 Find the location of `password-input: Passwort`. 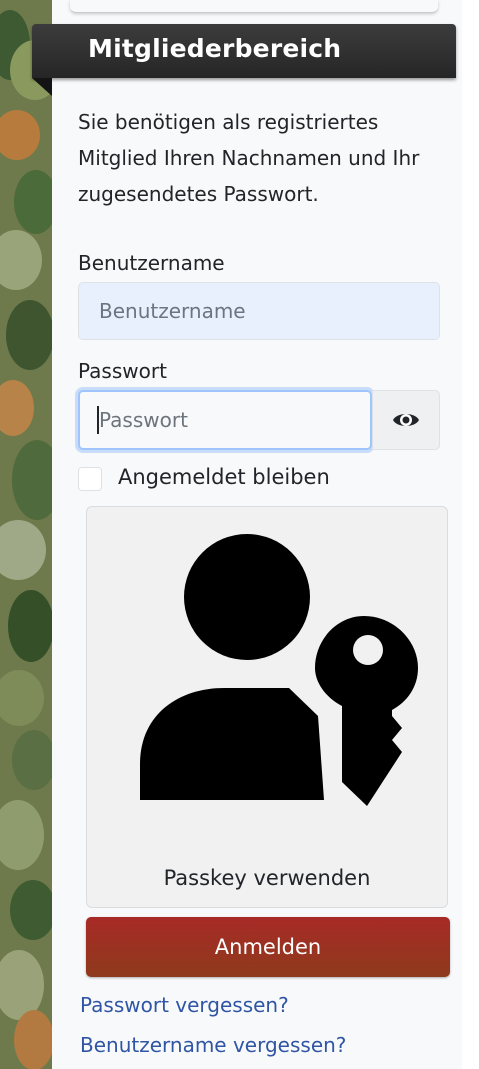

password-input: Passwort is located at coordinates (225, 420).